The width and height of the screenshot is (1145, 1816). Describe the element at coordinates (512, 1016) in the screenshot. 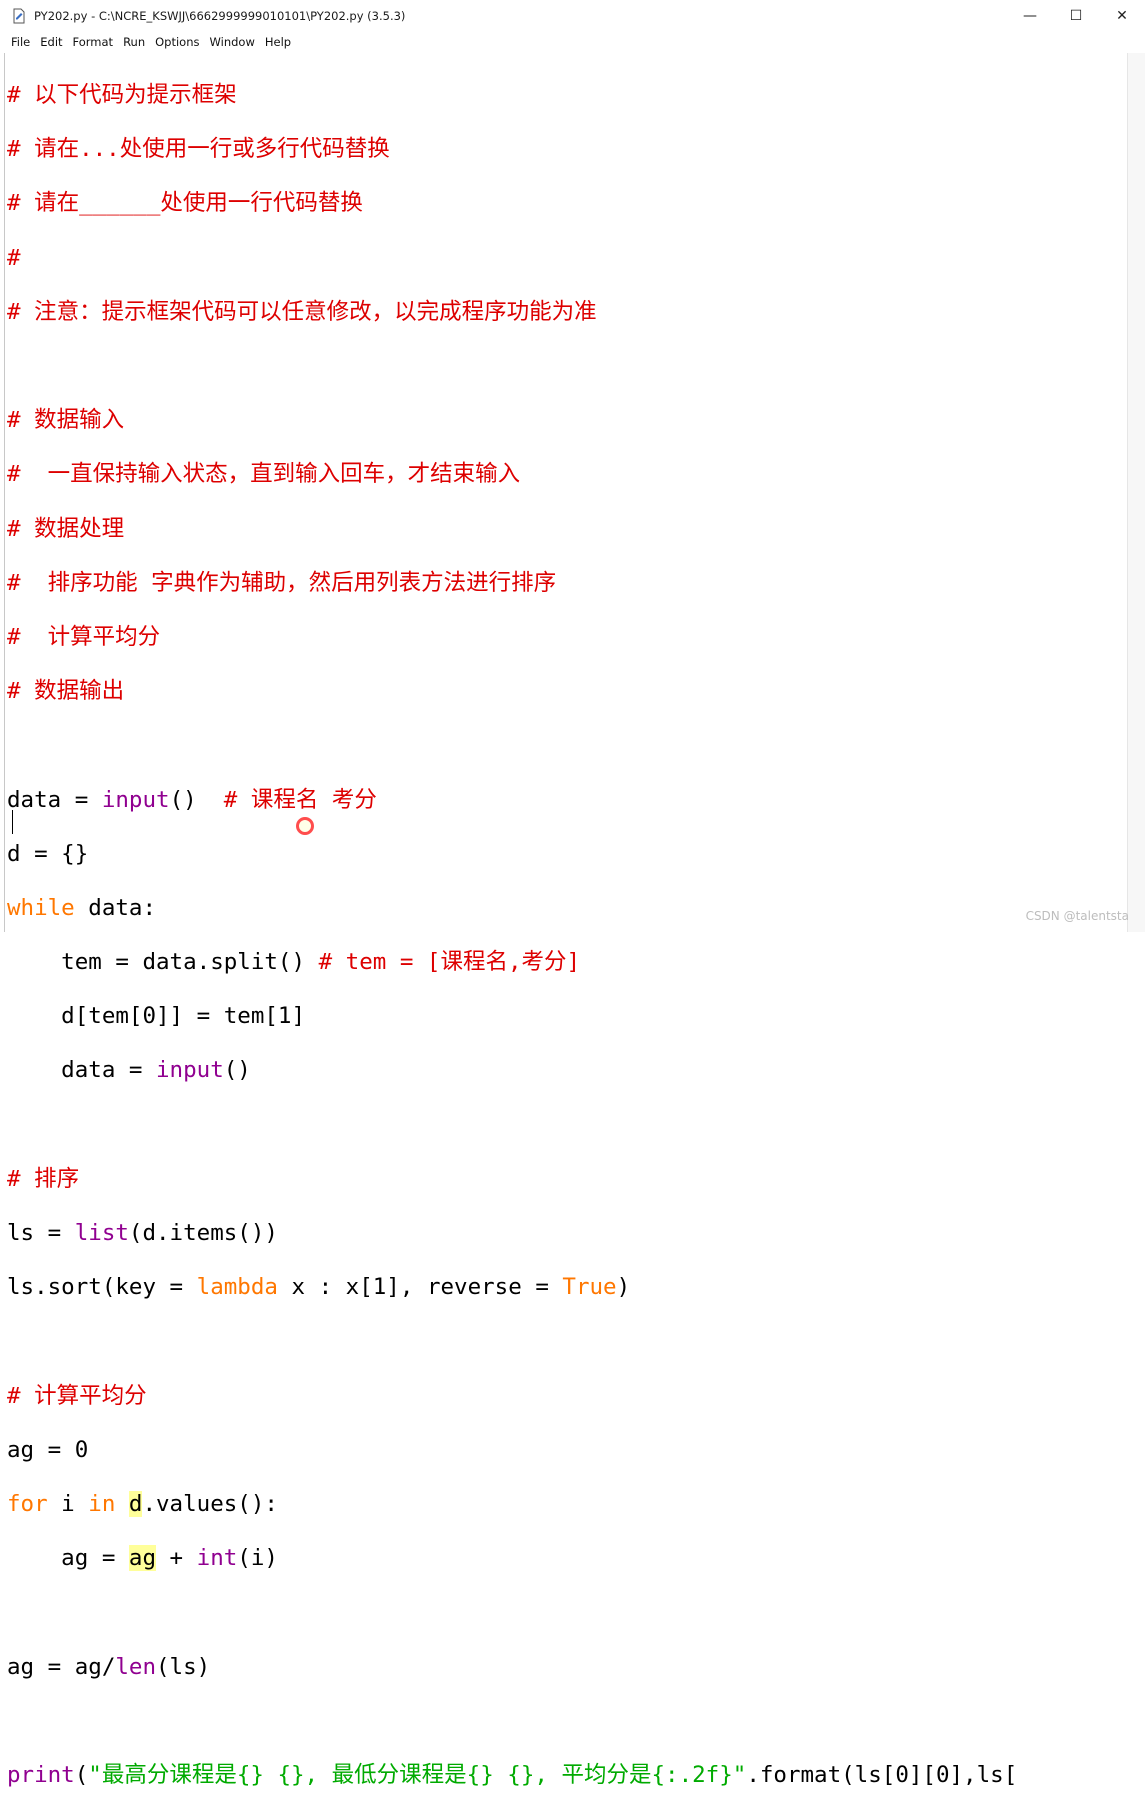

I see `code-line-18: d[tem[0]] = tem[1]` at that location.